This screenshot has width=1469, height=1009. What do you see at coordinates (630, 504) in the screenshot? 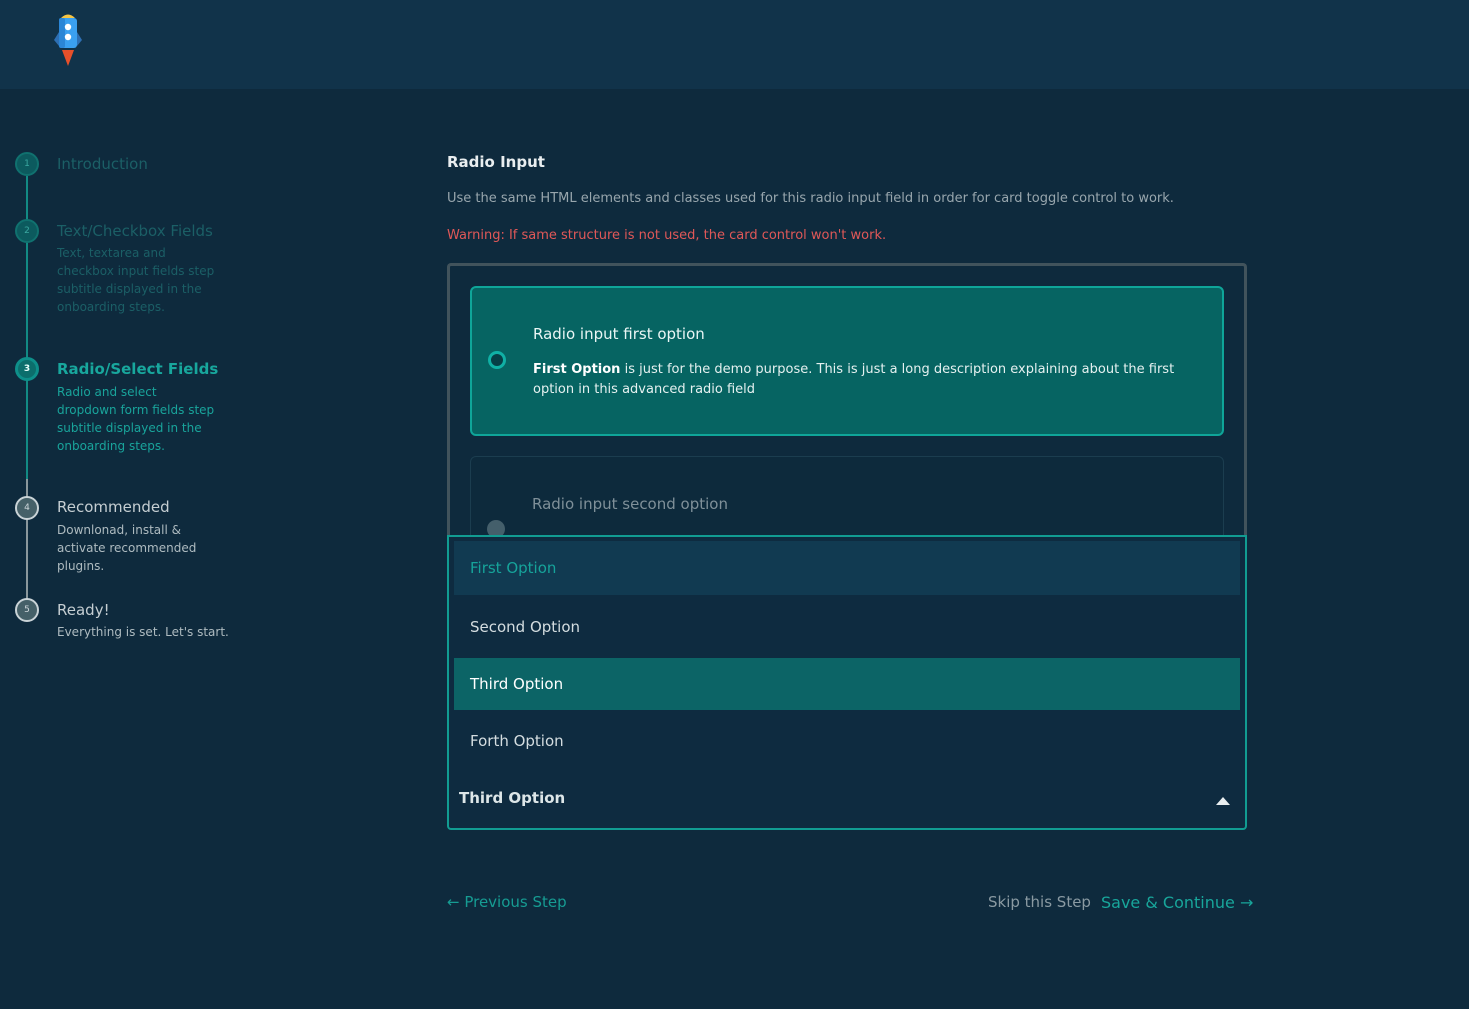
I see `radio-card-title: Radio input second option` at bounding box center [630, 504].